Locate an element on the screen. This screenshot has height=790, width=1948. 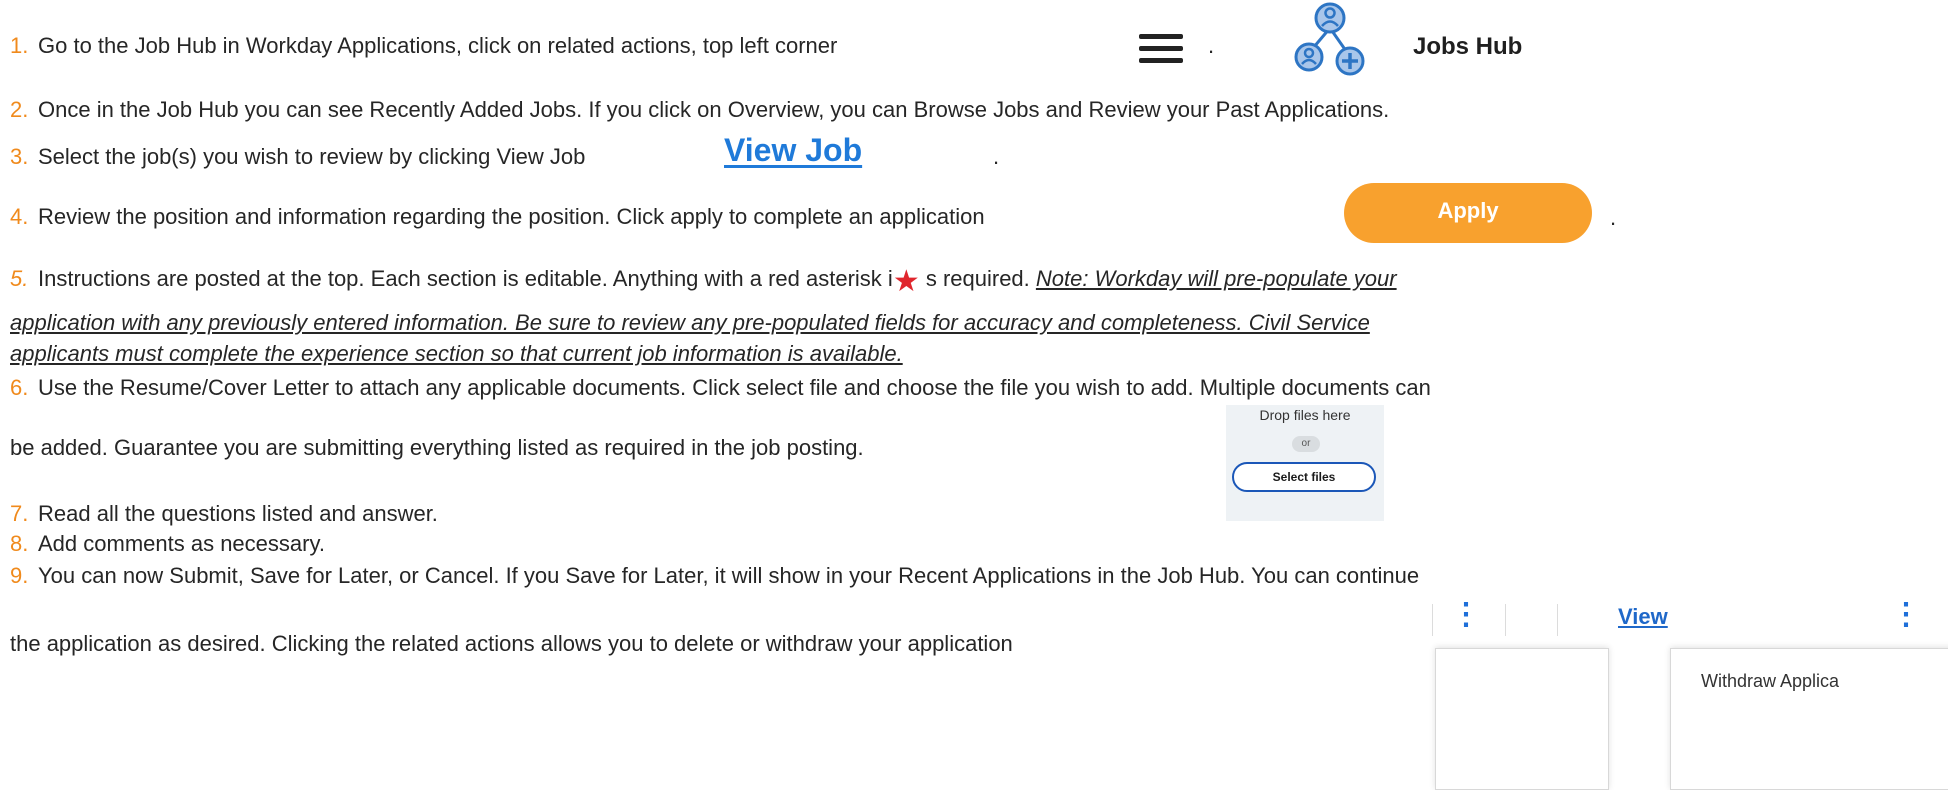
step-8: 8. Add comments as necessary. is located at coordinates (167, 544).